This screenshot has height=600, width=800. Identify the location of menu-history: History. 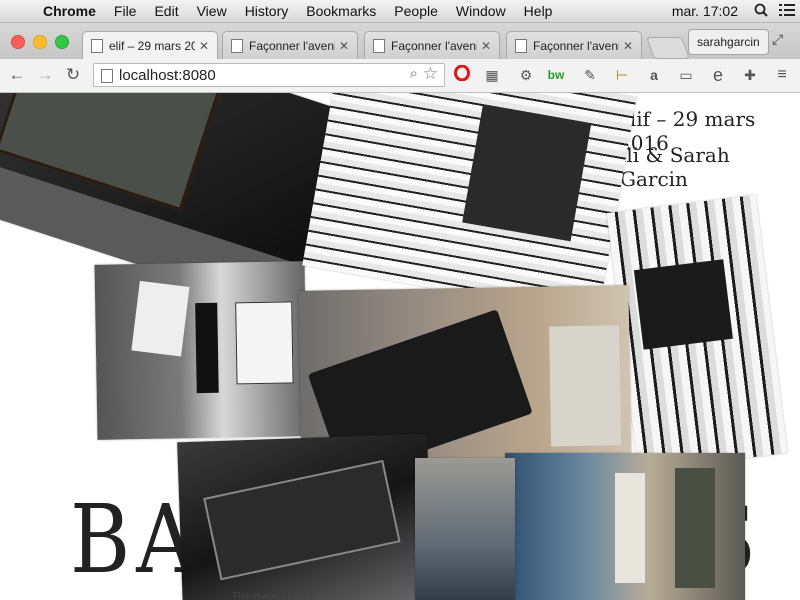
(267, 11).